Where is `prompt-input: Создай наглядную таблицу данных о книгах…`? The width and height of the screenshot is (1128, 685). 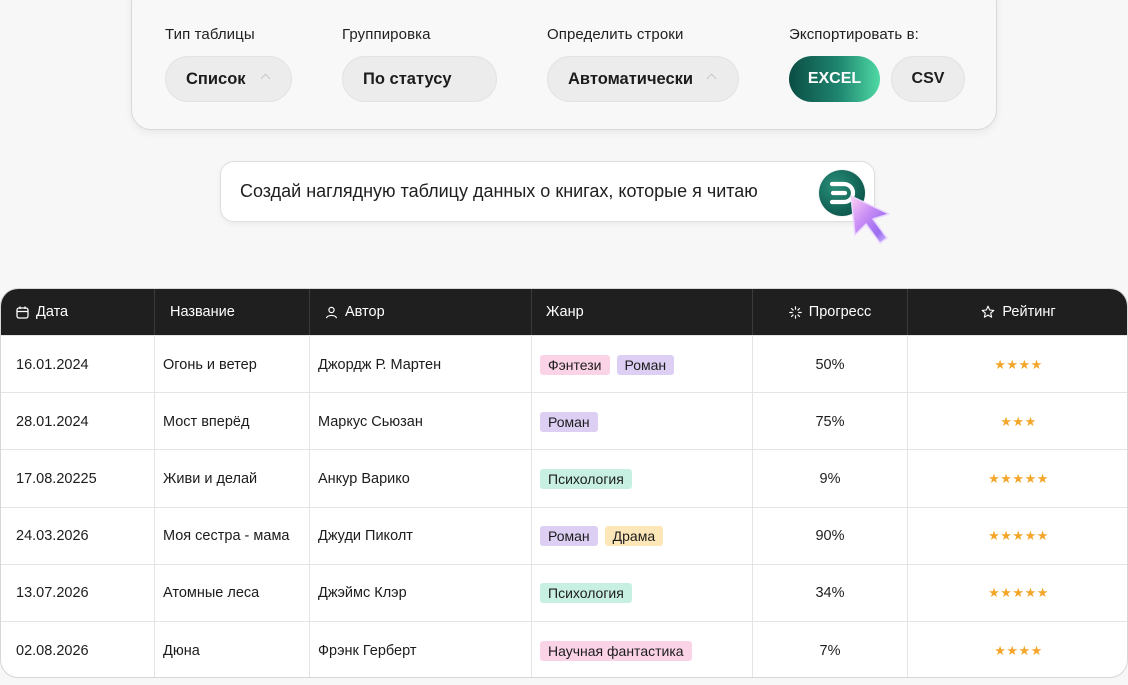
prompt-input: Создай наглядную таблицу данных о книгах… is located at coordinates (499, 191).